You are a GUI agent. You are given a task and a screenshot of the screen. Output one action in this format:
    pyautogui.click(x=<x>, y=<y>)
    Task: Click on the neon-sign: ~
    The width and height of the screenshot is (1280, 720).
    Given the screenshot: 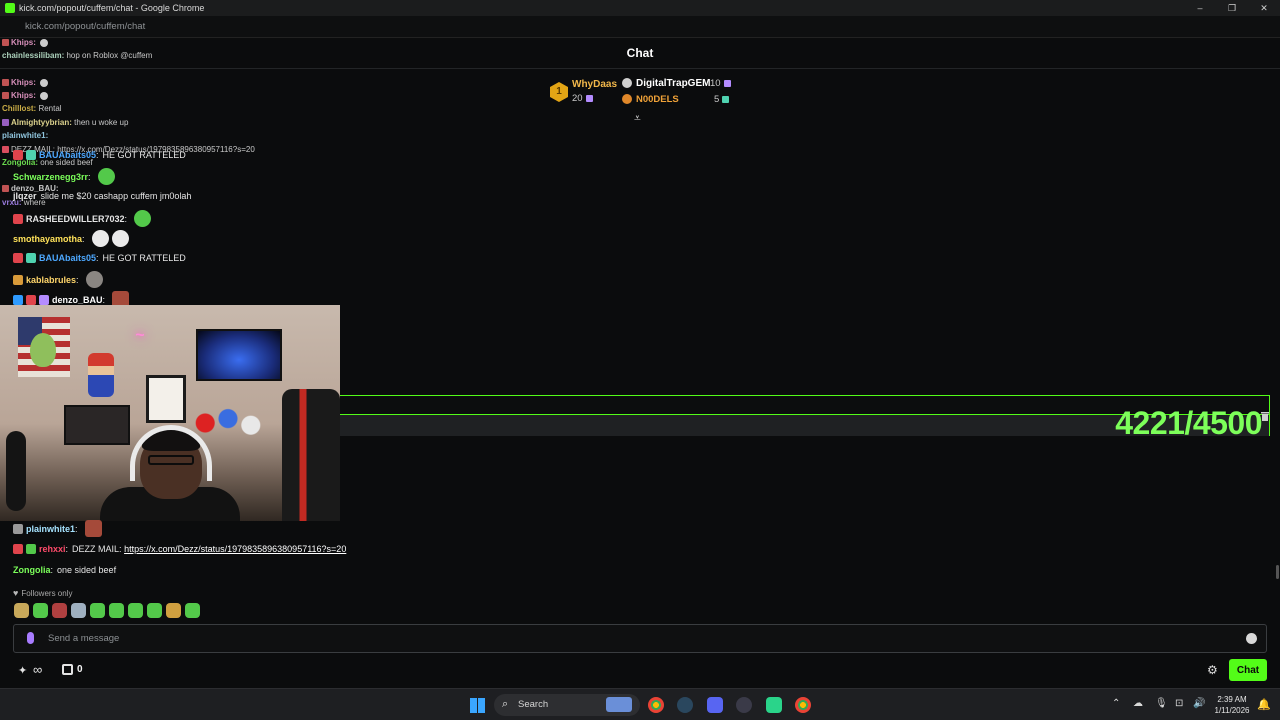 What is the action you would take?
    pyautogui.click(x=140, y=335)
    